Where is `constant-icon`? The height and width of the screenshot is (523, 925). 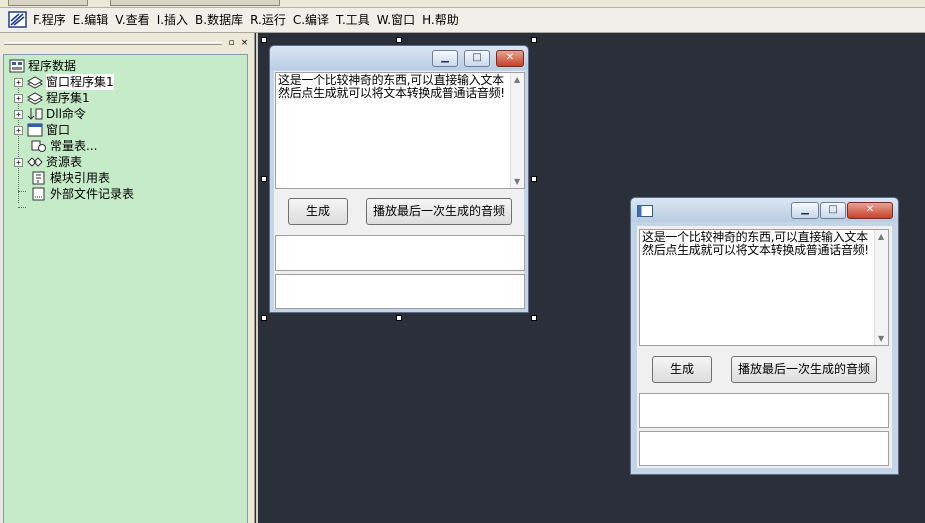
constant-icon is located at coordinates (38, 146).